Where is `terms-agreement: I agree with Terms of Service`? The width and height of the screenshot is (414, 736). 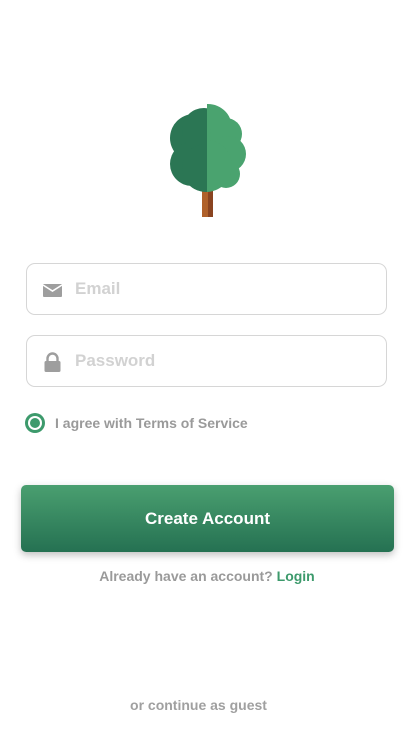
terms-agreement: I agree with Terms of Service is located at coordinates (136, 423).